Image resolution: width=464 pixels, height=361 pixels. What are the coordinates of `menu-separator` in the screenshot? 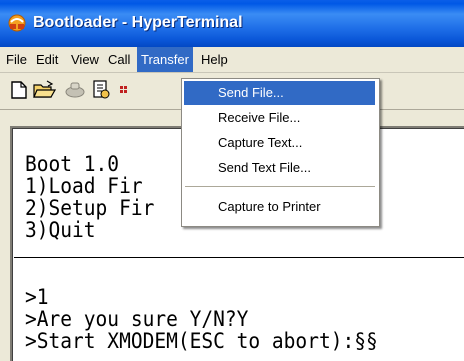 It's located at (280, 186).